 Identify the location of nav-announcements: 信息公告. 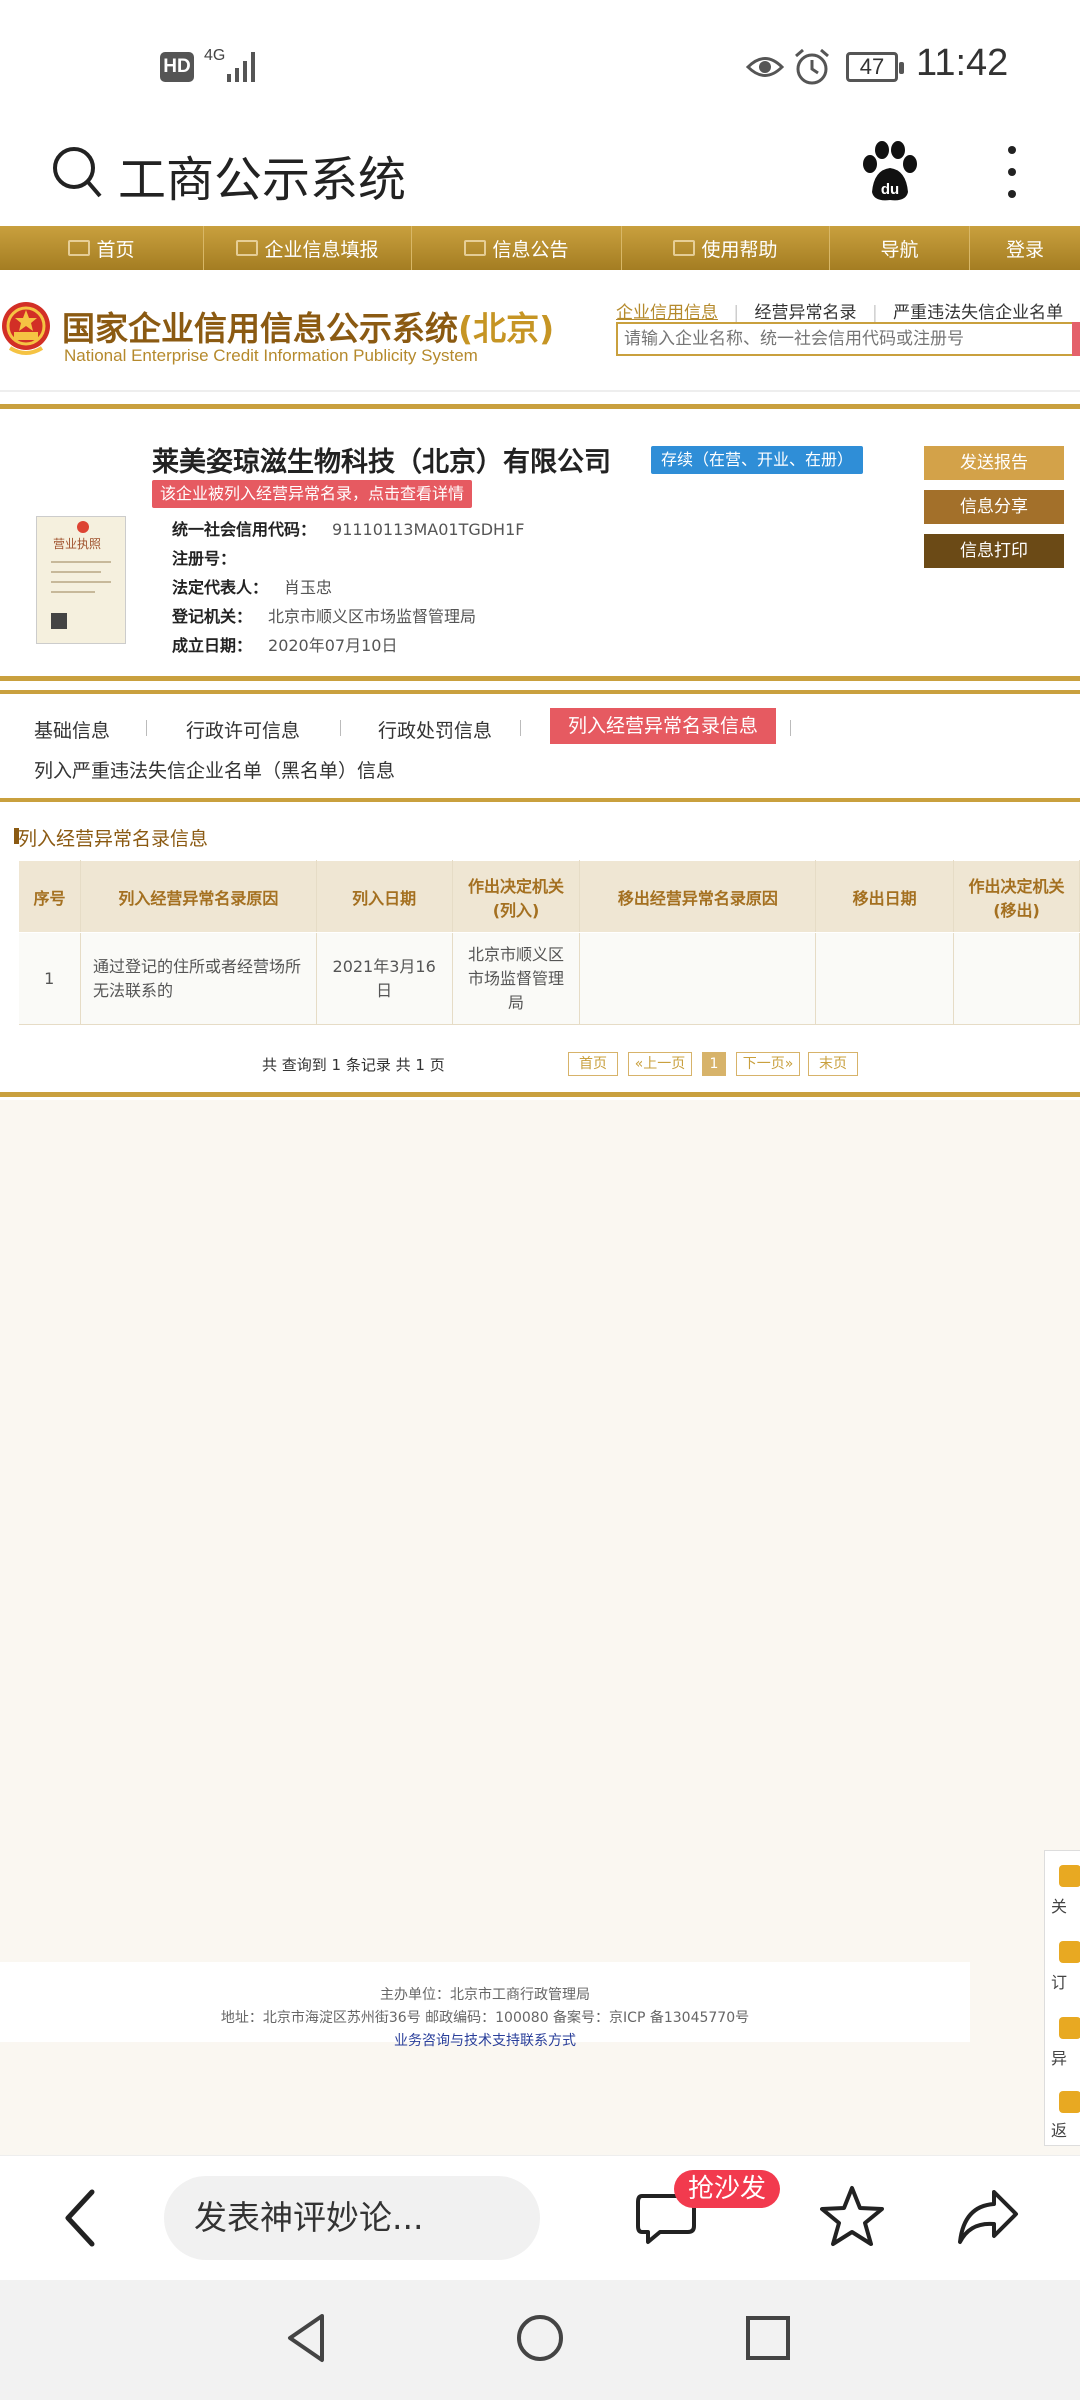
(517, 248).